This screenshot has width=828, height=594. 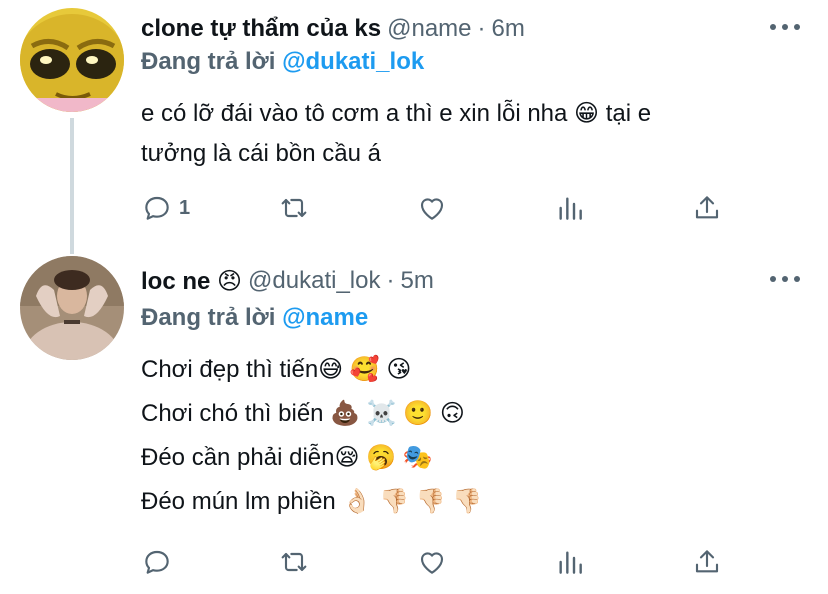 I want to click on timestamp: 5m, so click(x=416, y=281).